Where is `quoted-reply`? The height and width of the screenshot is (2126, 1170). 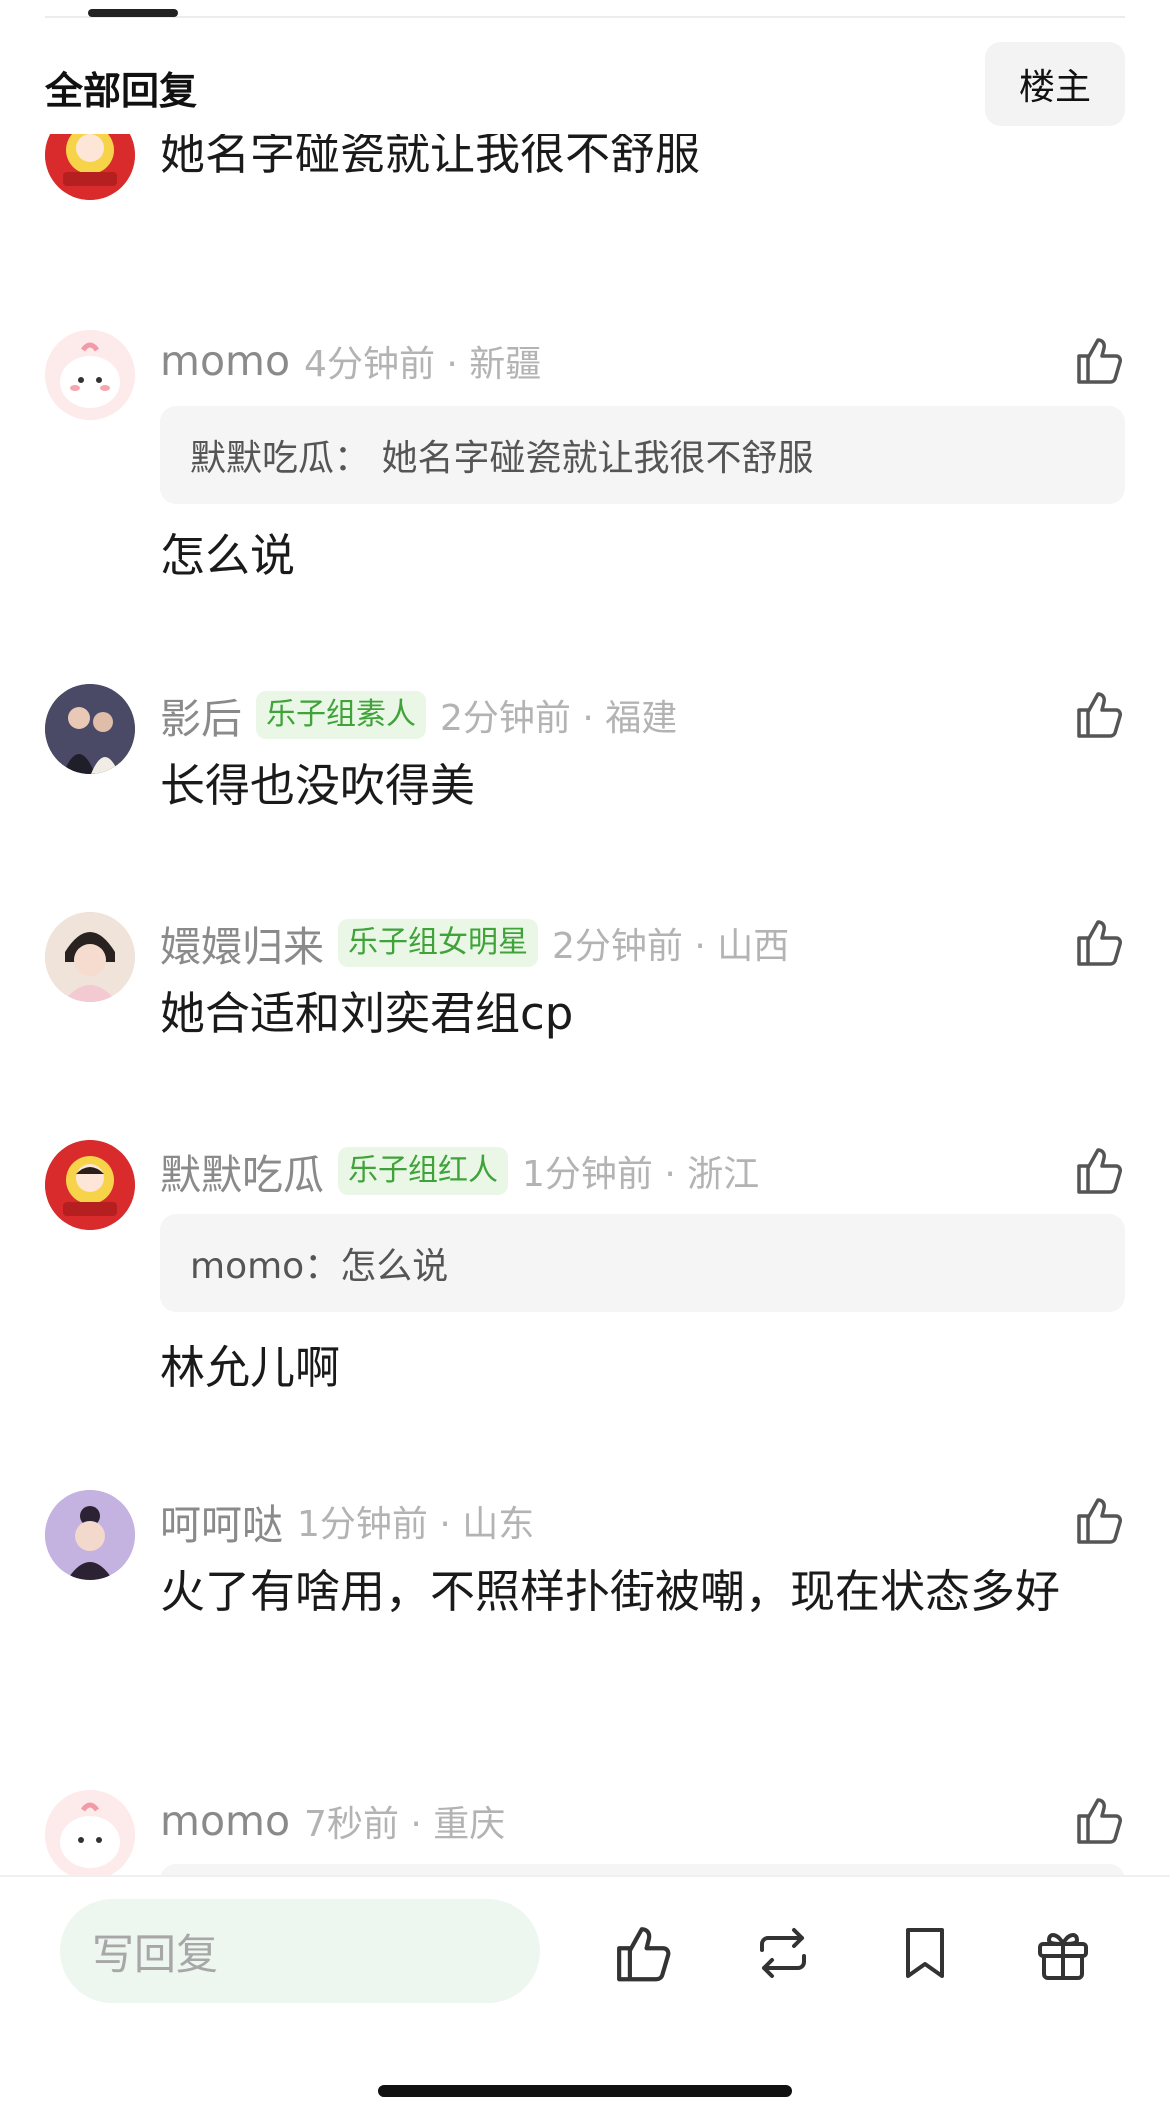 quoted-reply is located at coordinates (642, 1869).